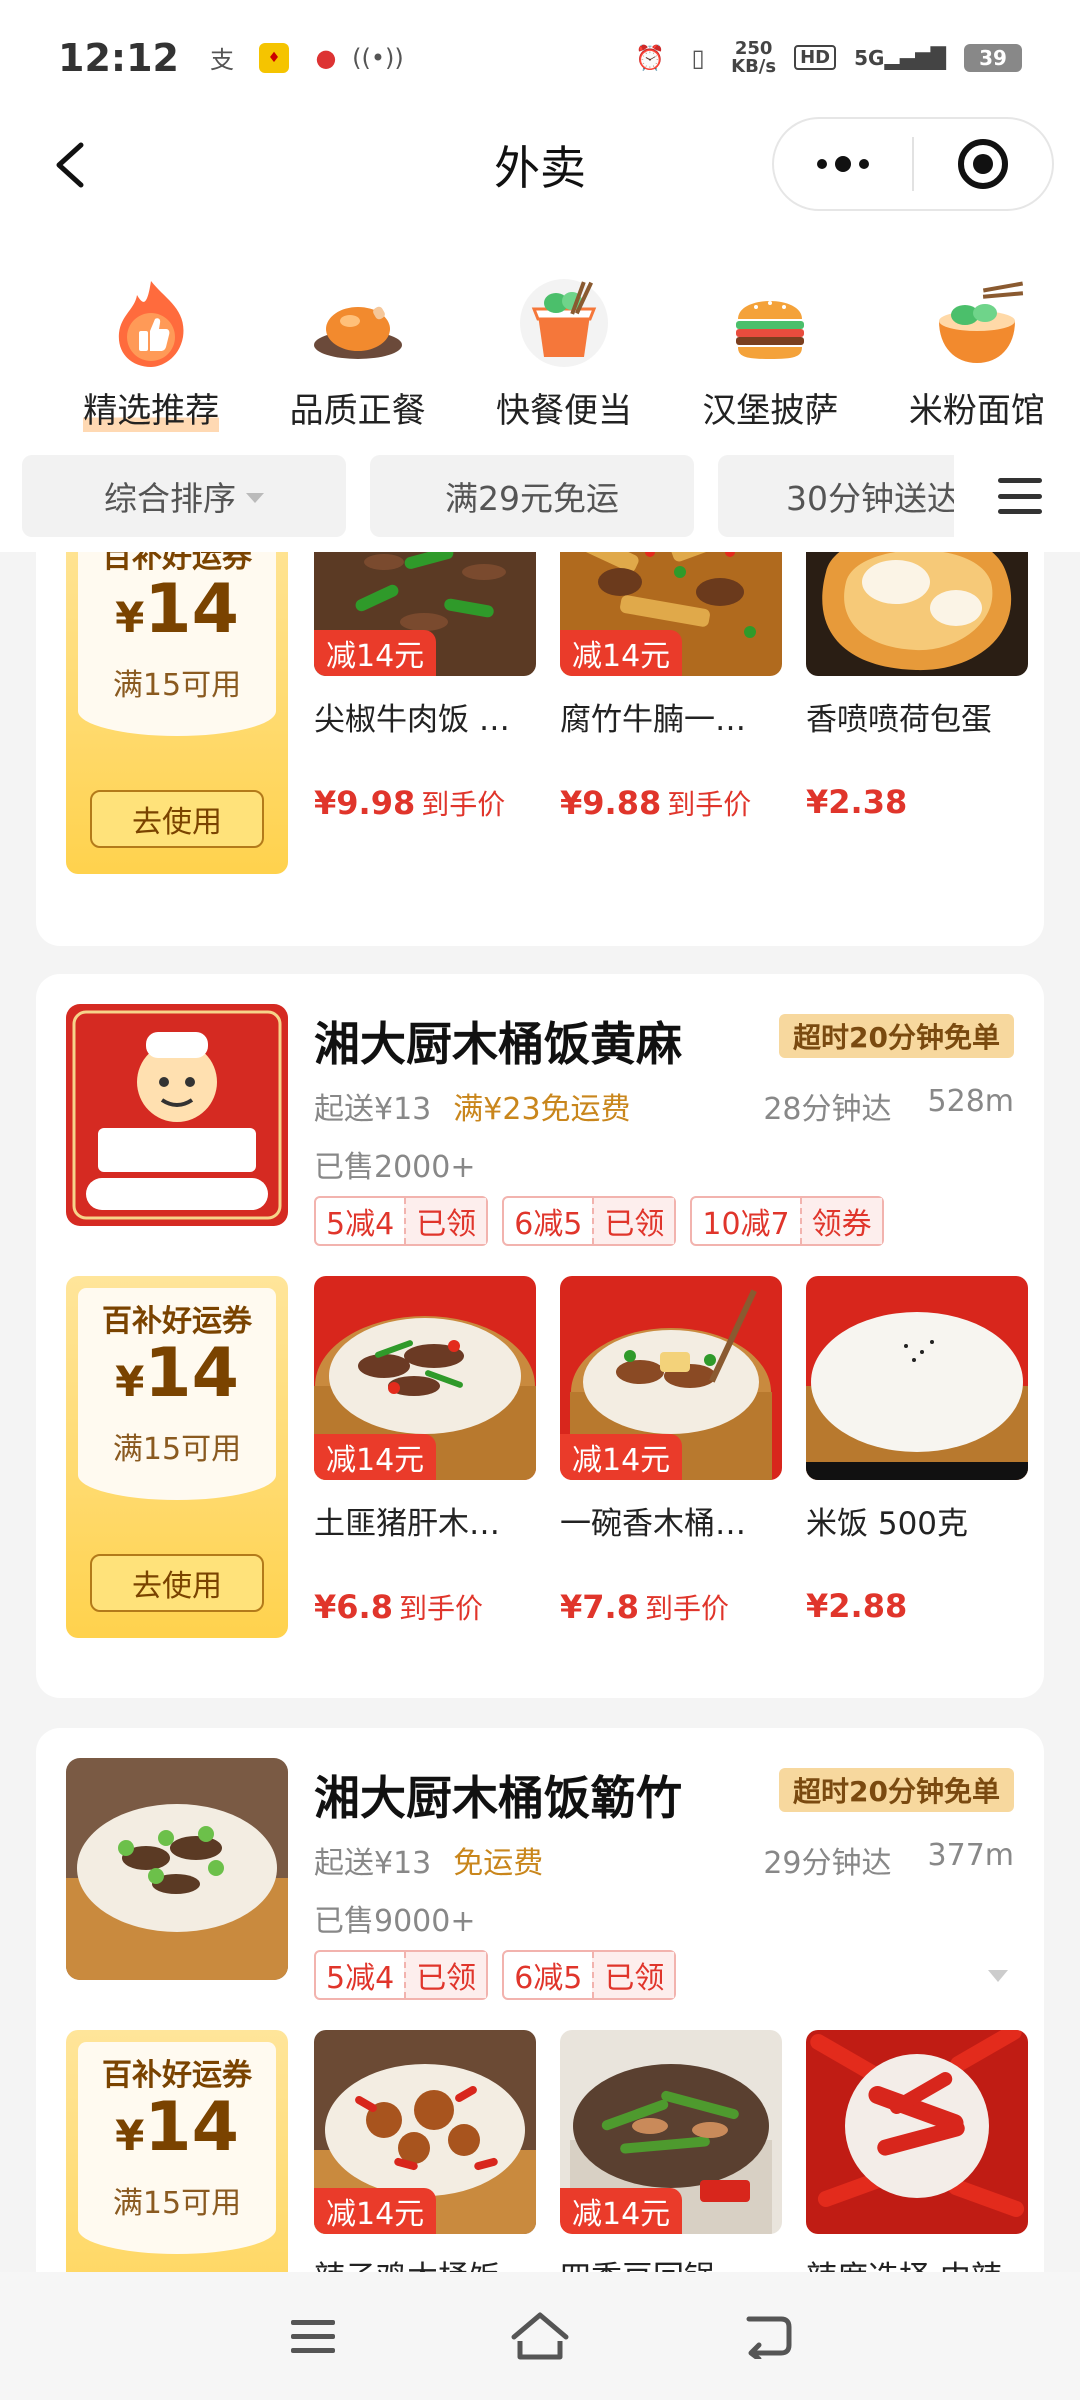 The width and height of the screenshot is (1080, 2400). I want to click on alipay-icon: 支, so click(221, 60).